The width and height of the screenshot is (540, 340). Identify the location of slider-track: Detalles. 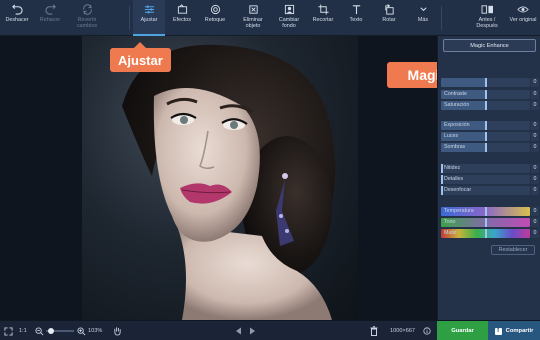
(485, 179).